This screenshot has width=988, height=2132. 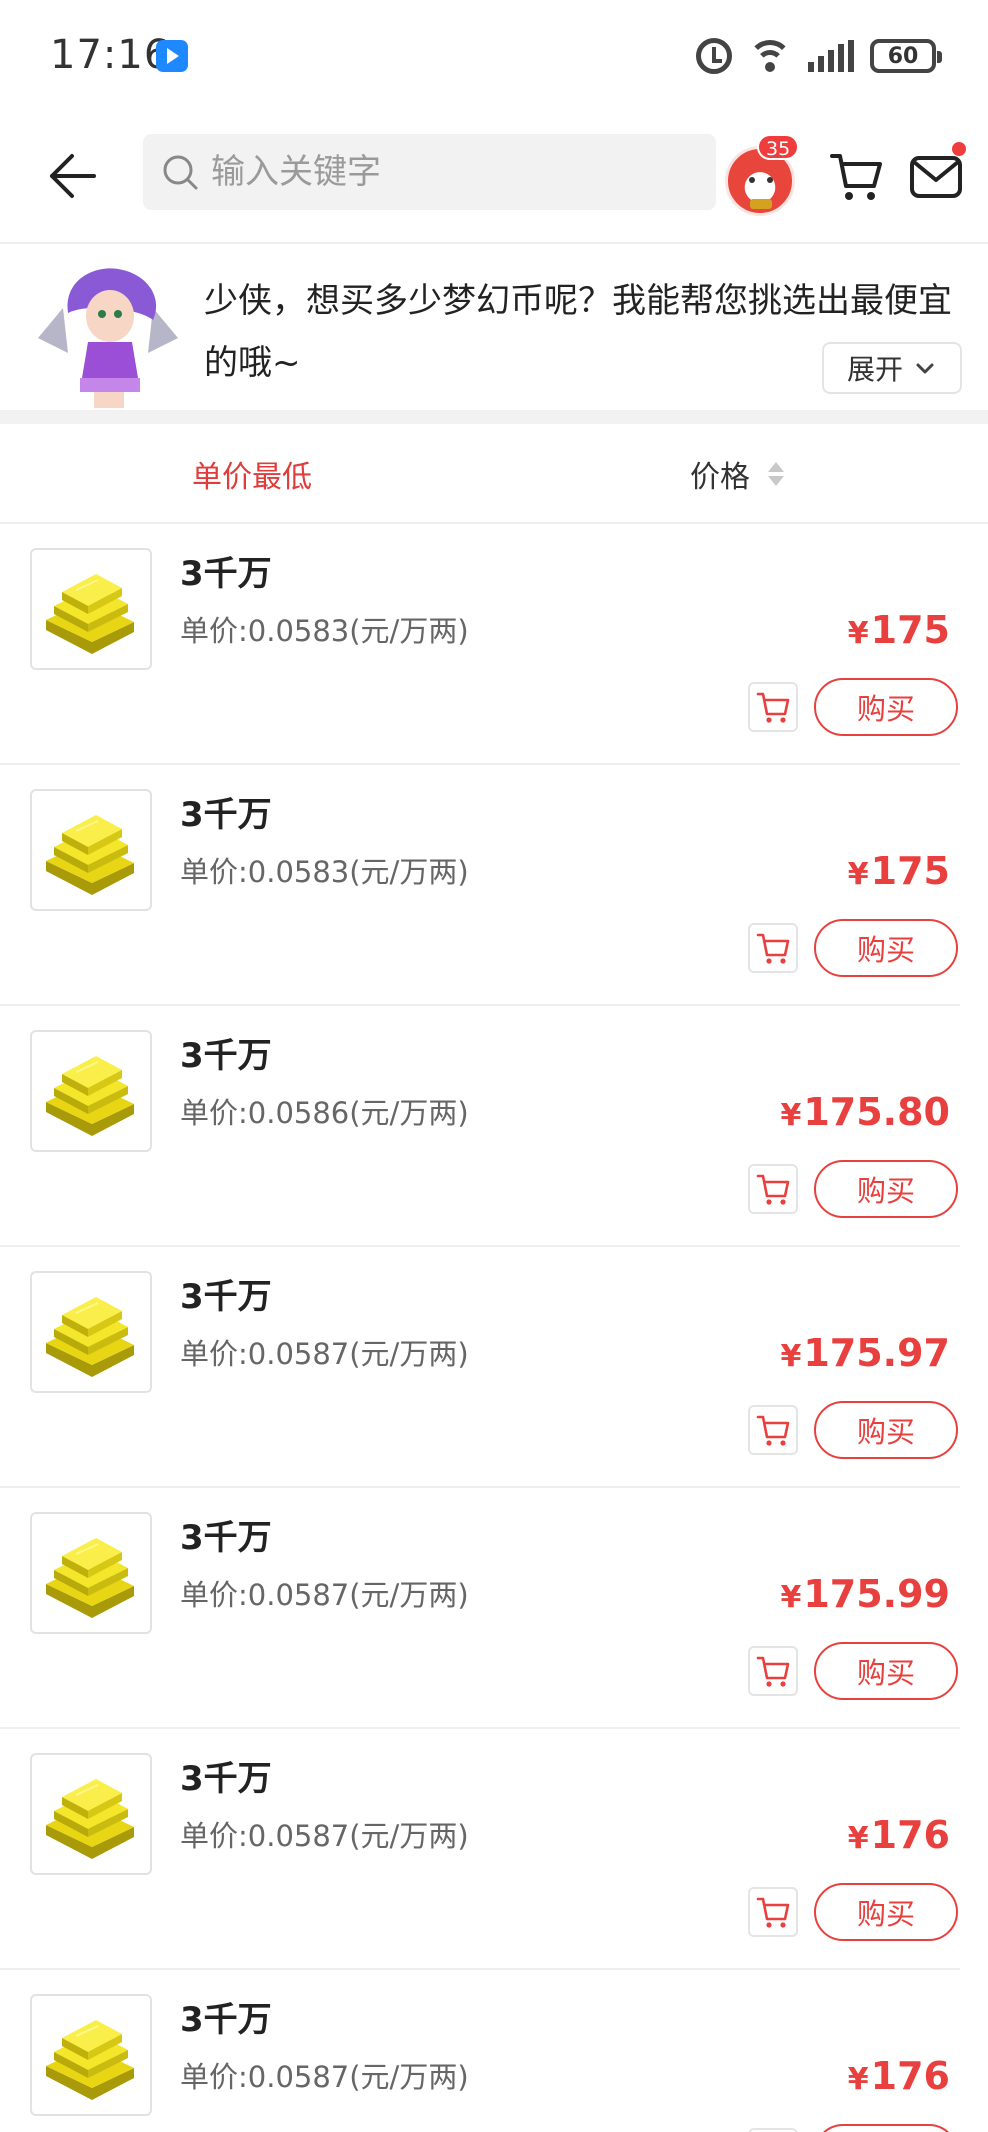 I want to click on assistant-character-image, so click(x=108, y=338).